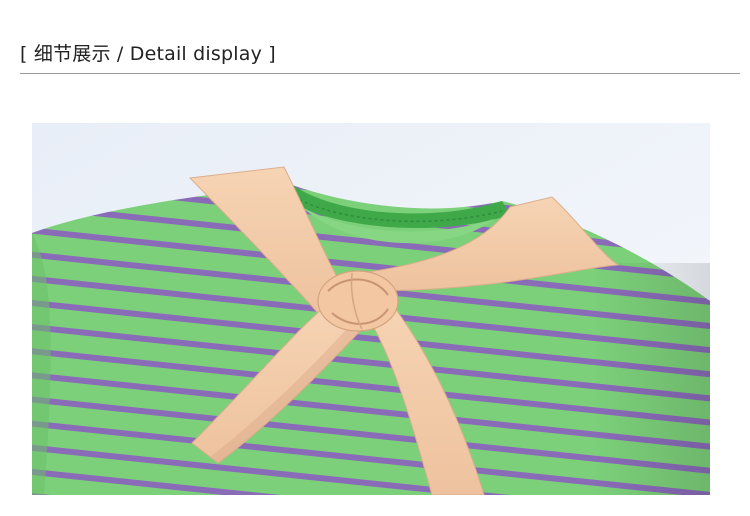 The height and width of the screenshot is (516, 750). Describe the element at coordinates (148, 53) in the screenshot. I see `section-title: [ 细节展示 / Detail display ]` at that location.